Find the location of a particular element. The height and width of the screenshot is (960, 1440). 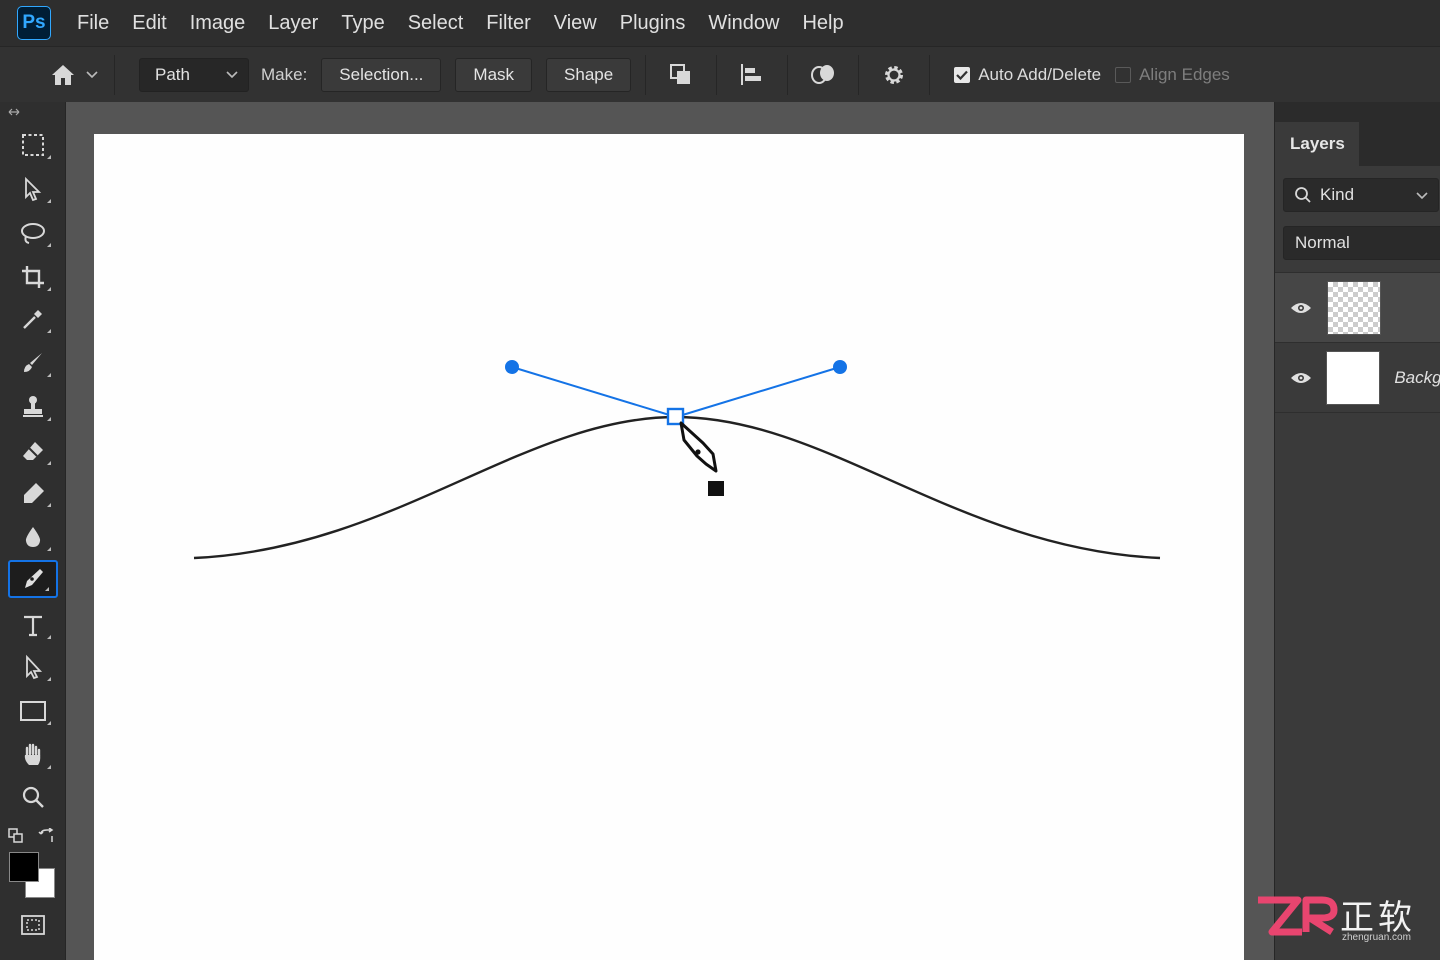

gradient-icon is located at coordinates (34, 493).